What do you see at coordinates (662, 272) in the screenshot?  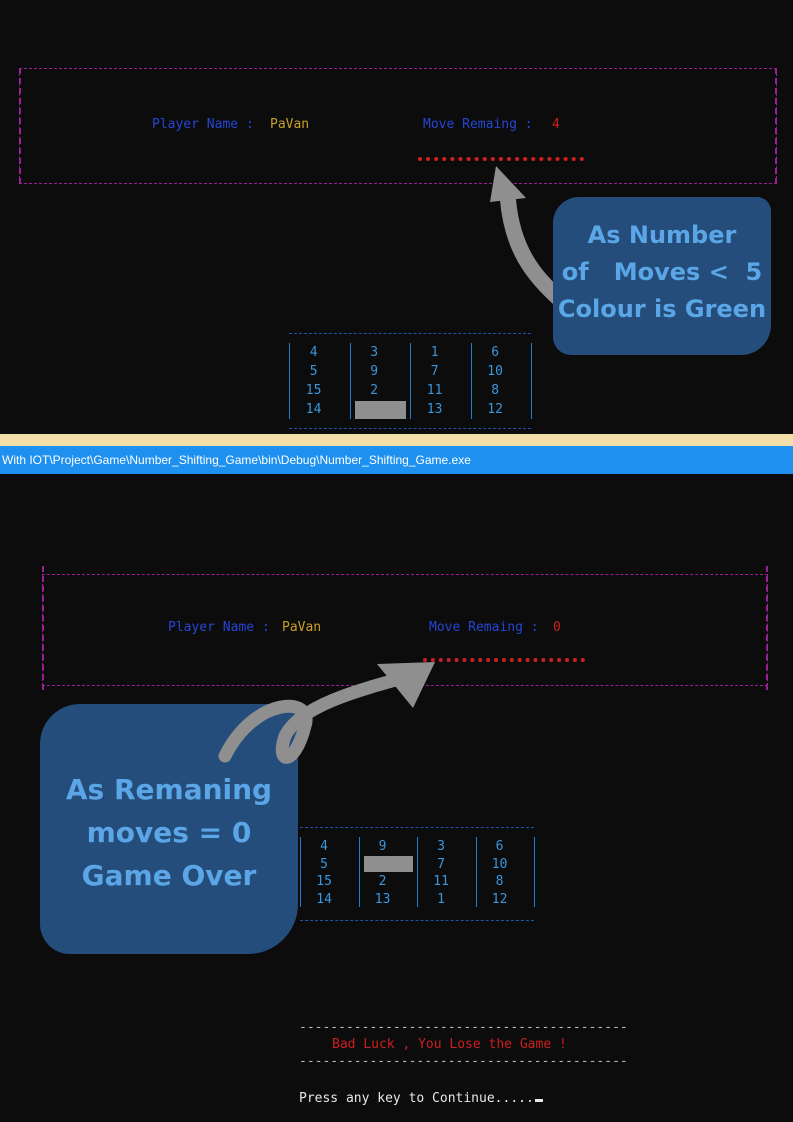 I see `callout-line: of Moves < 5` at bounding box center [662, 272].